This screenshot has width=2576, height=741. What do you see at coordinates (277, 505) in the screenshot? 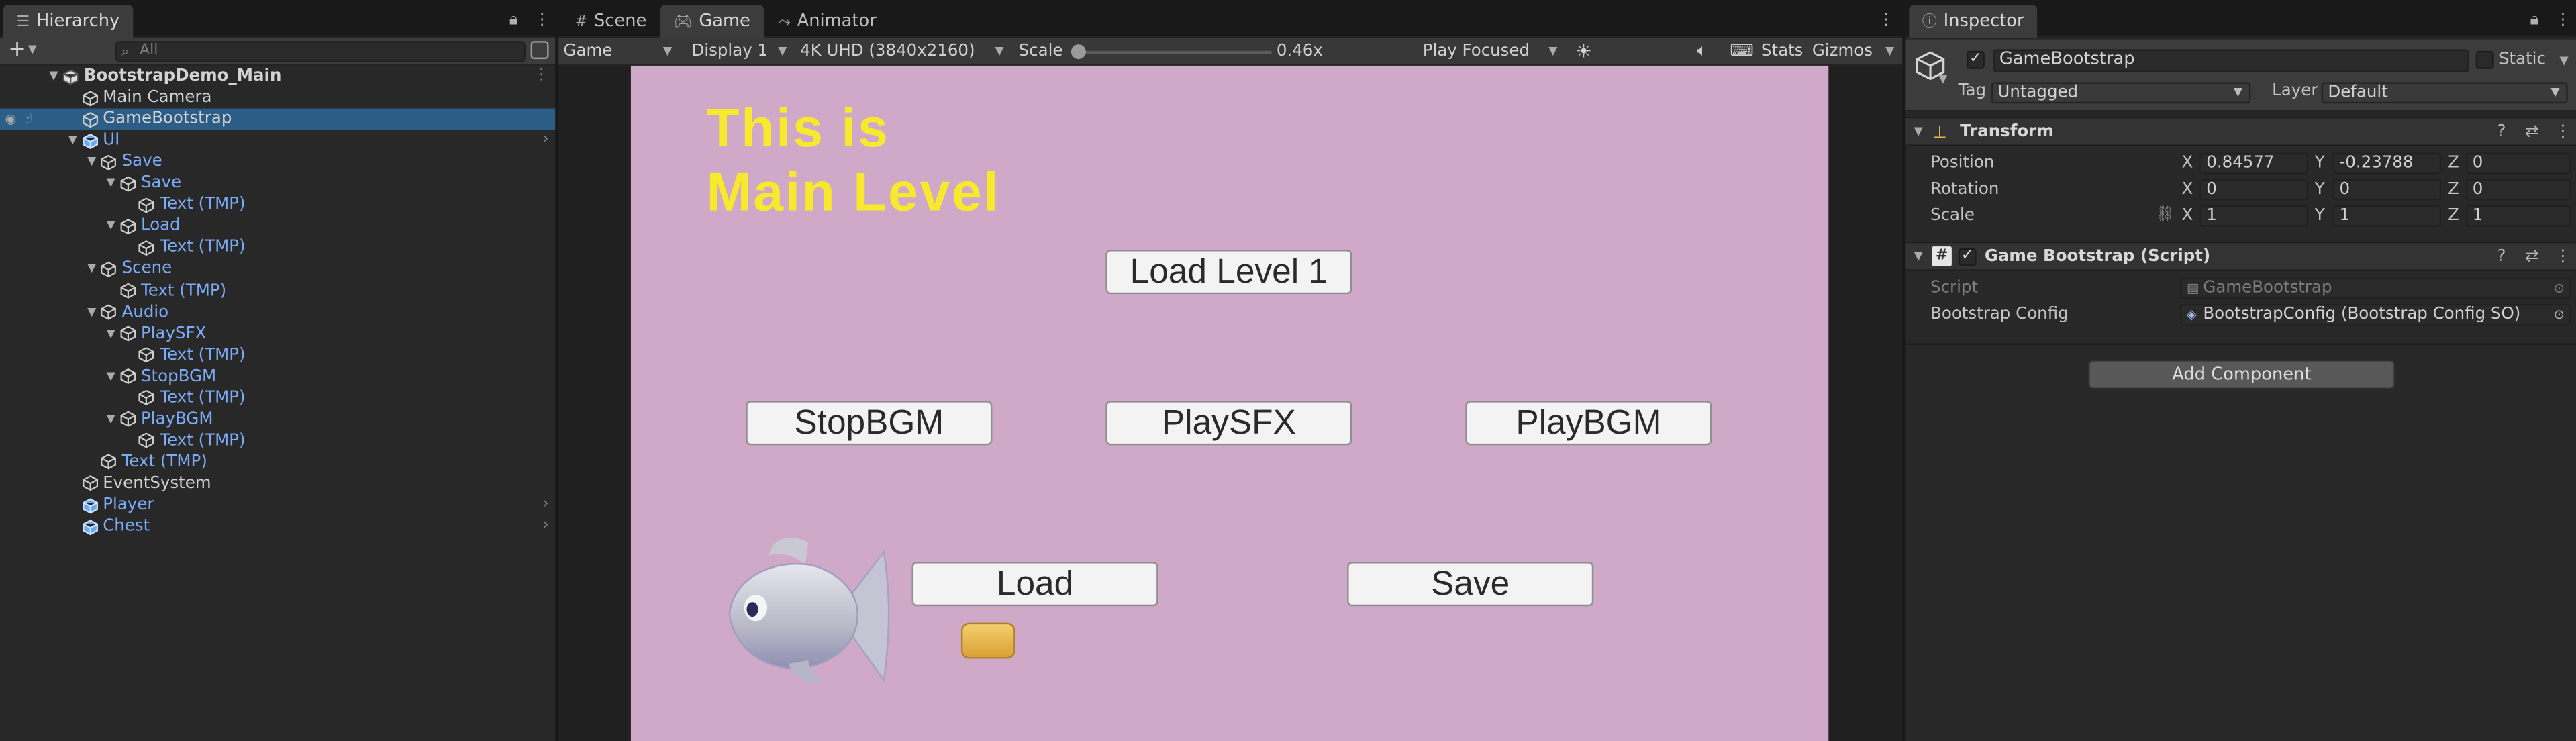
I see `hierarchy-row: Player ›` at bounding box center [277, 505].